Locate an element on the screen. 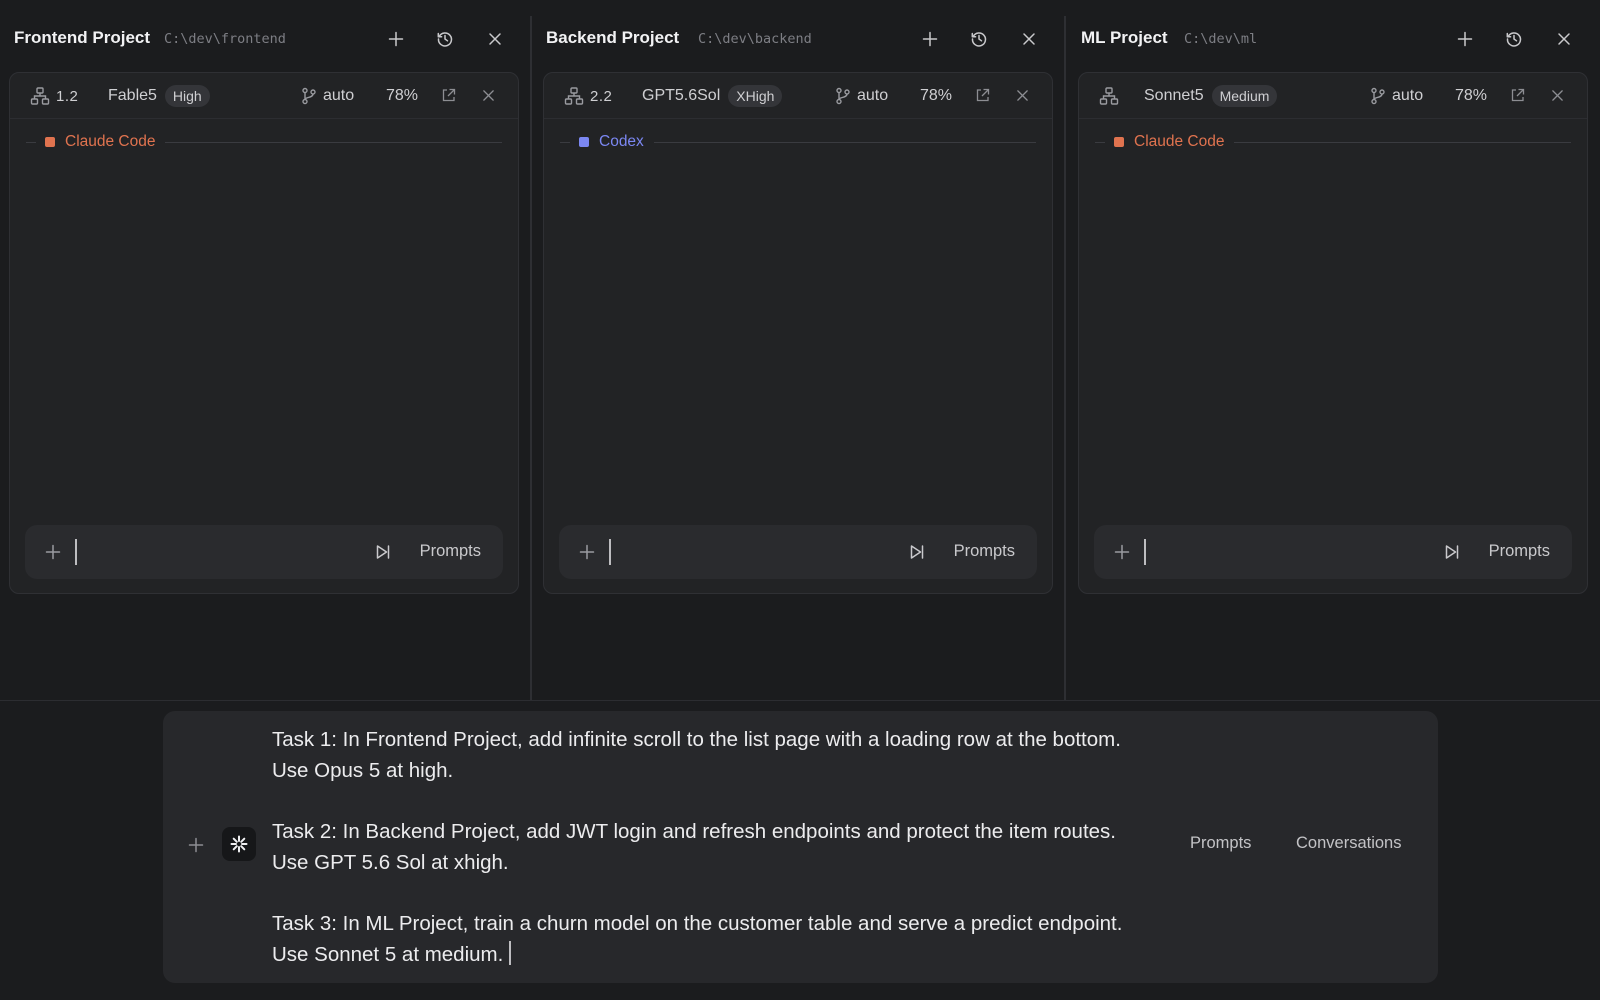  composer-attach-button is located at coordinates (196, 845).